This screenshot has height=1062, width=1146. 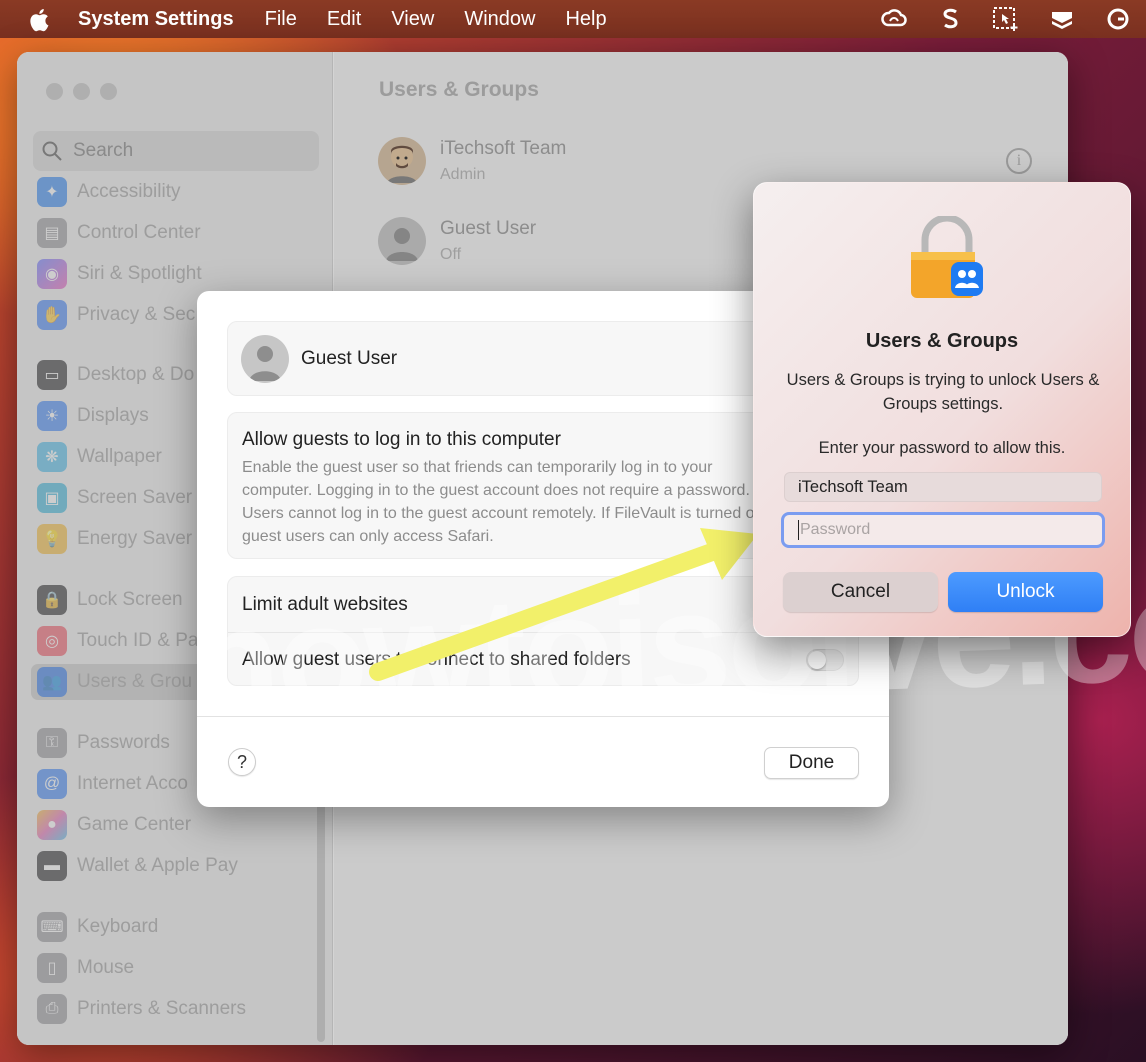 What do you see at coordinates (265, 358) in the screenshot?
I see `guest-avatar` at bounding box center [265, 358].